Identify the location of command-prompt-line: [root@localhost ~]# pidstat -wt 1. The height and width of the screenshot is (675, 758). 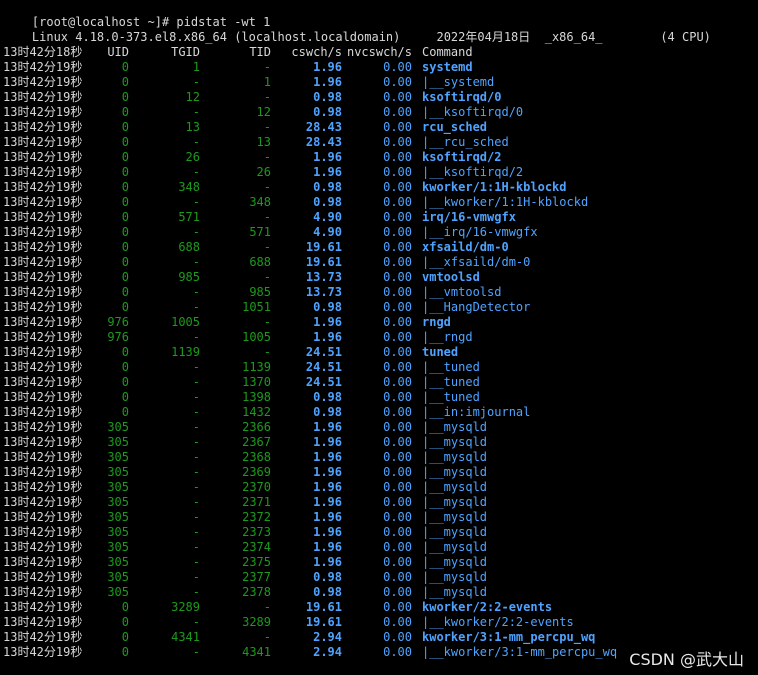
(379, 14).